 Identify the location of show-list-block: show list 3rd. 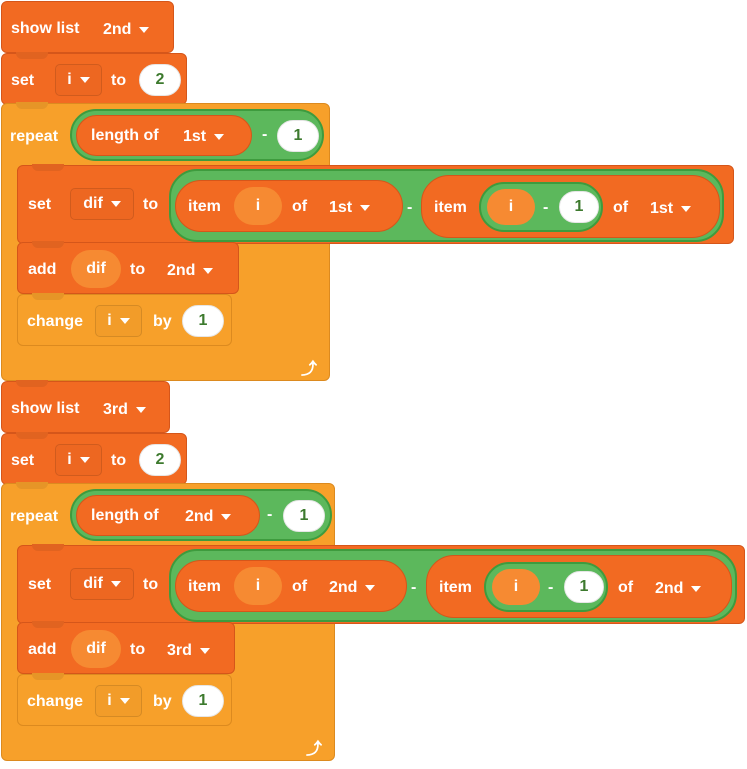
(85, 407).